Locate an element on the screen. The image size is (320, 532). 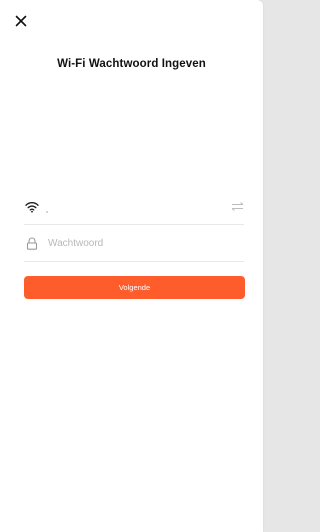
wifi-network-row is located at coordinates (134, 207).